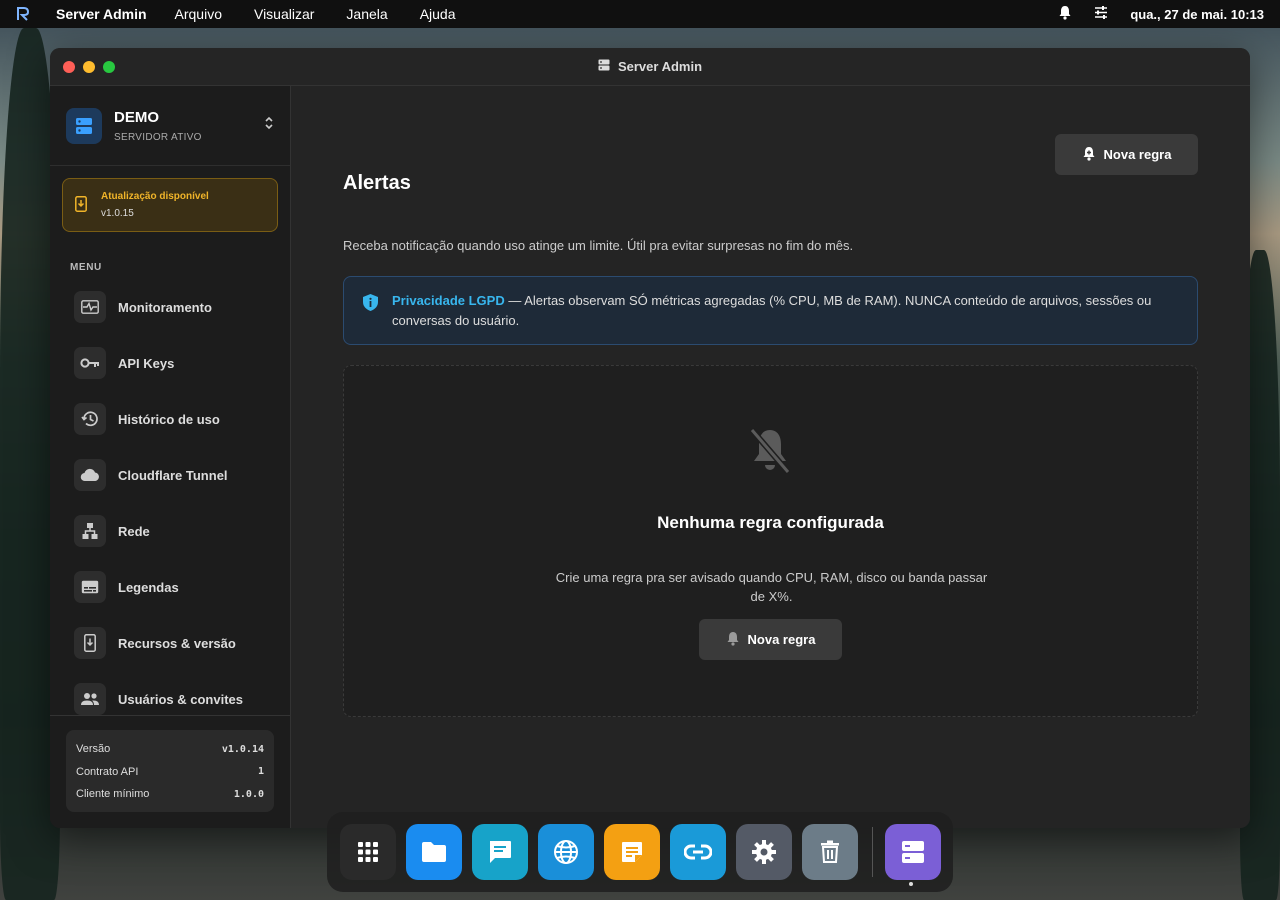 This screenshot has width=1280, height=900. What do you see at coordinates (93, 749) in the screenshot?
I see `version-label: Versão` at bounding box center [93, 749].